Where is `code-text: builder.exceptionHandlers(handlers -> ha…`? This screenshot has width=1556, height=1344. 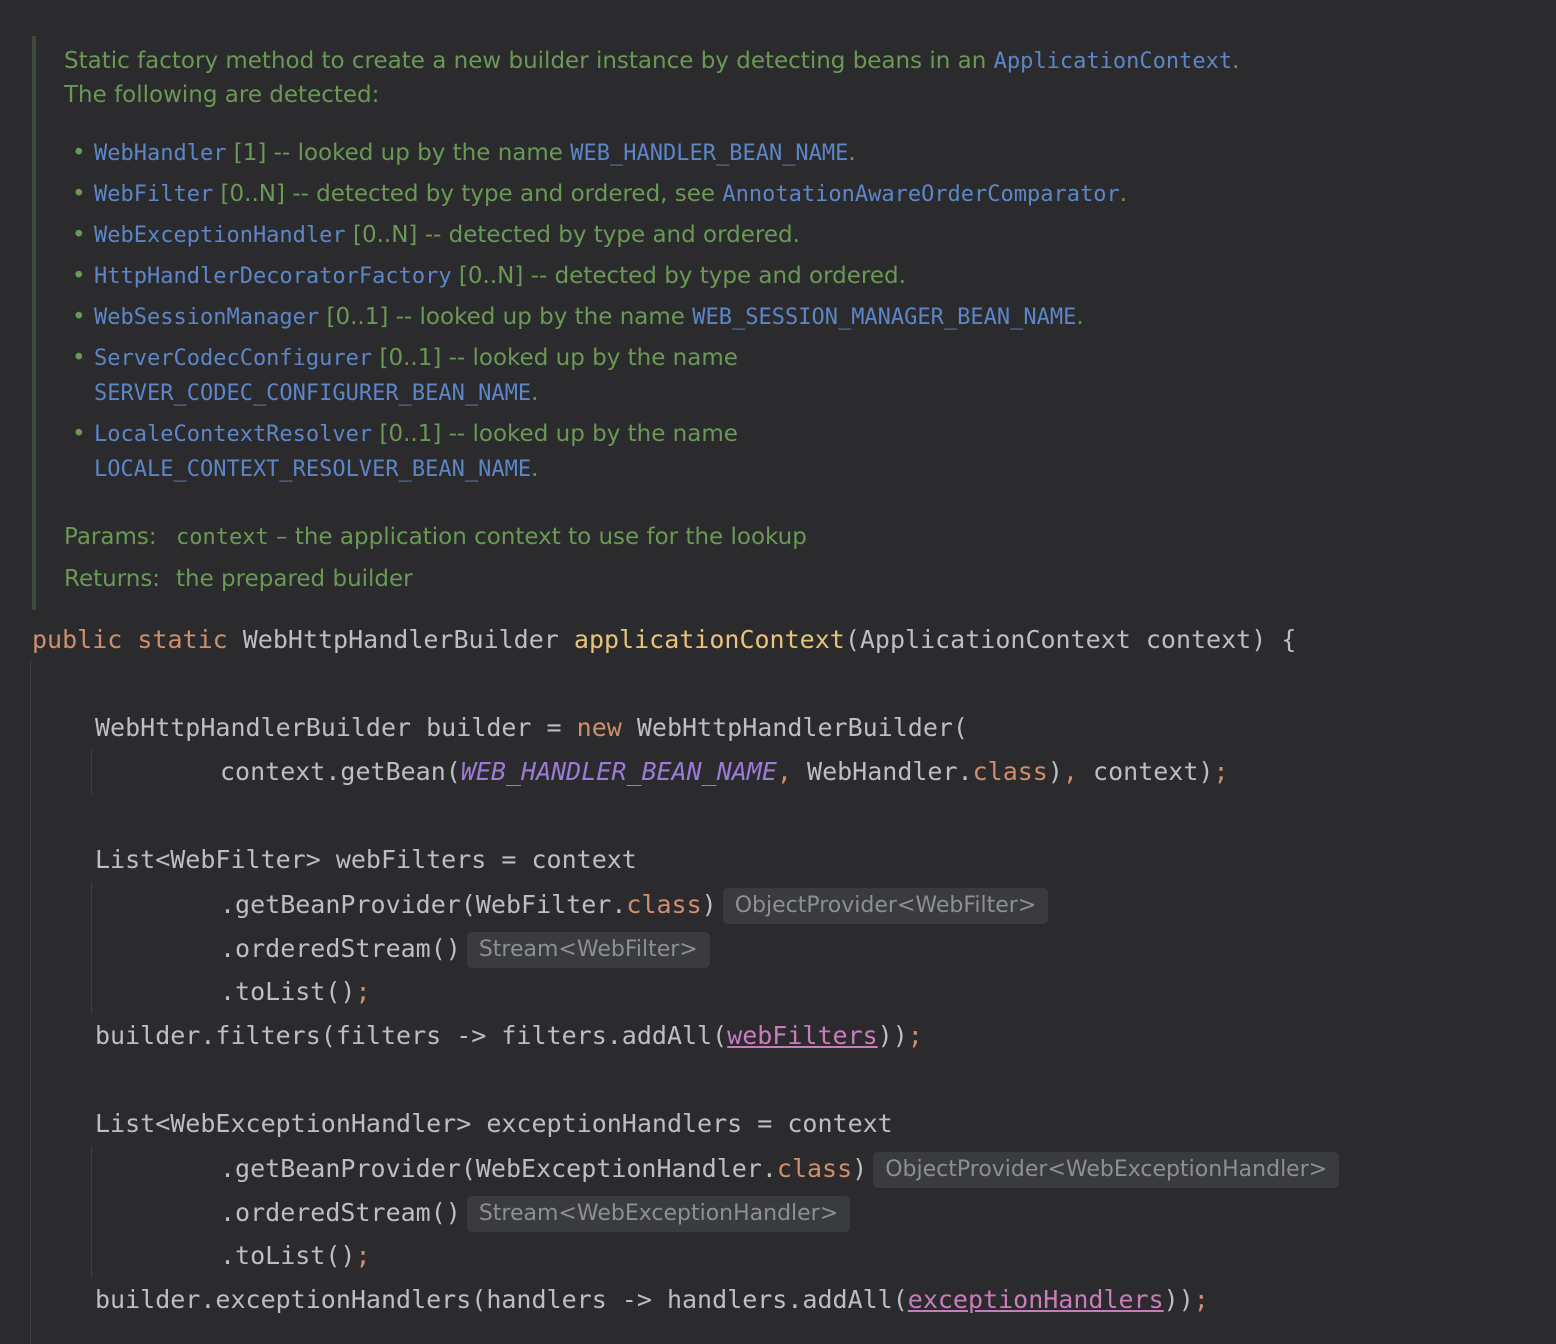
code-text: builder.exceptionHandlers(handlers -> ha… is located at coordinates (501, 1299).